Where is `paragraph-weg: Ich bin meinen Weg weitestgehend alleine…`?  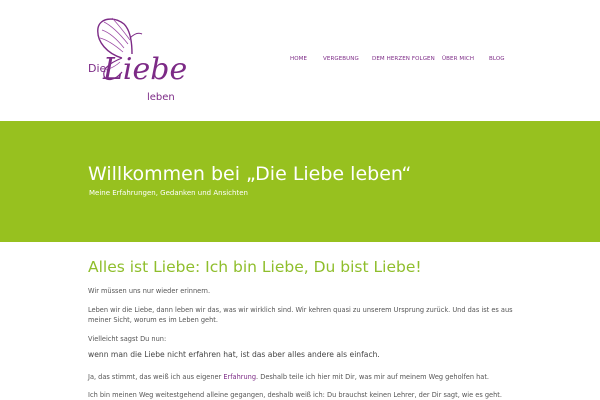
paragraph-weg: Ich bin meinen Weg weitestgehend alleine… is located at coordinates (295, 395).